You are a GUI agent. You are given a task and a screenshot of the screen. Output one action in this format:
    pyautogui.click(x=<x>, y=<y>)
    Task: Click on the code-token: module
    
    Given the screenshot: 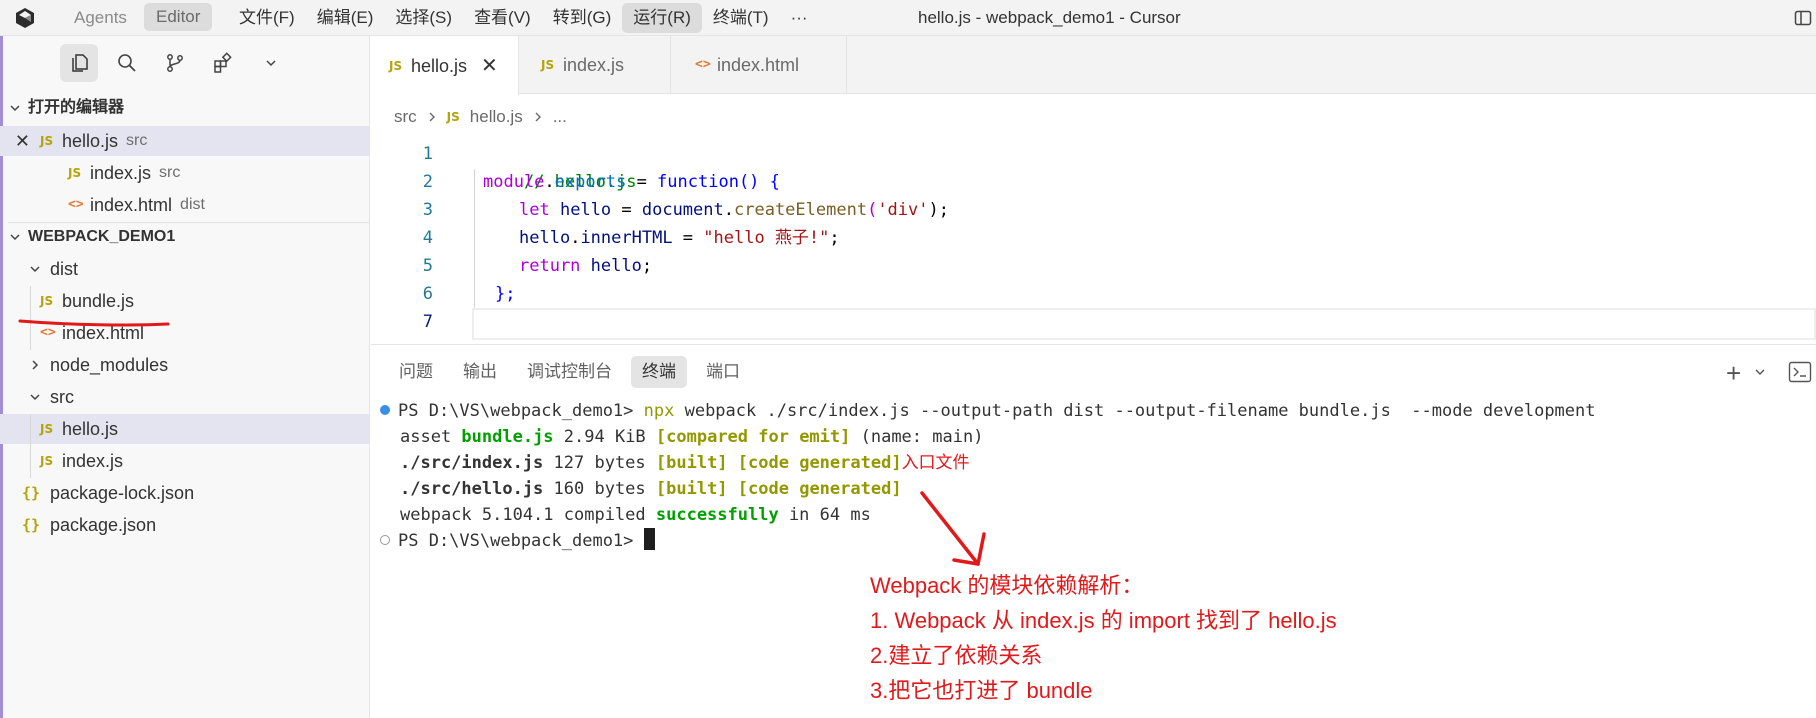 What is the action you would take?
    pyautogui.click(x=514, y=182)
    